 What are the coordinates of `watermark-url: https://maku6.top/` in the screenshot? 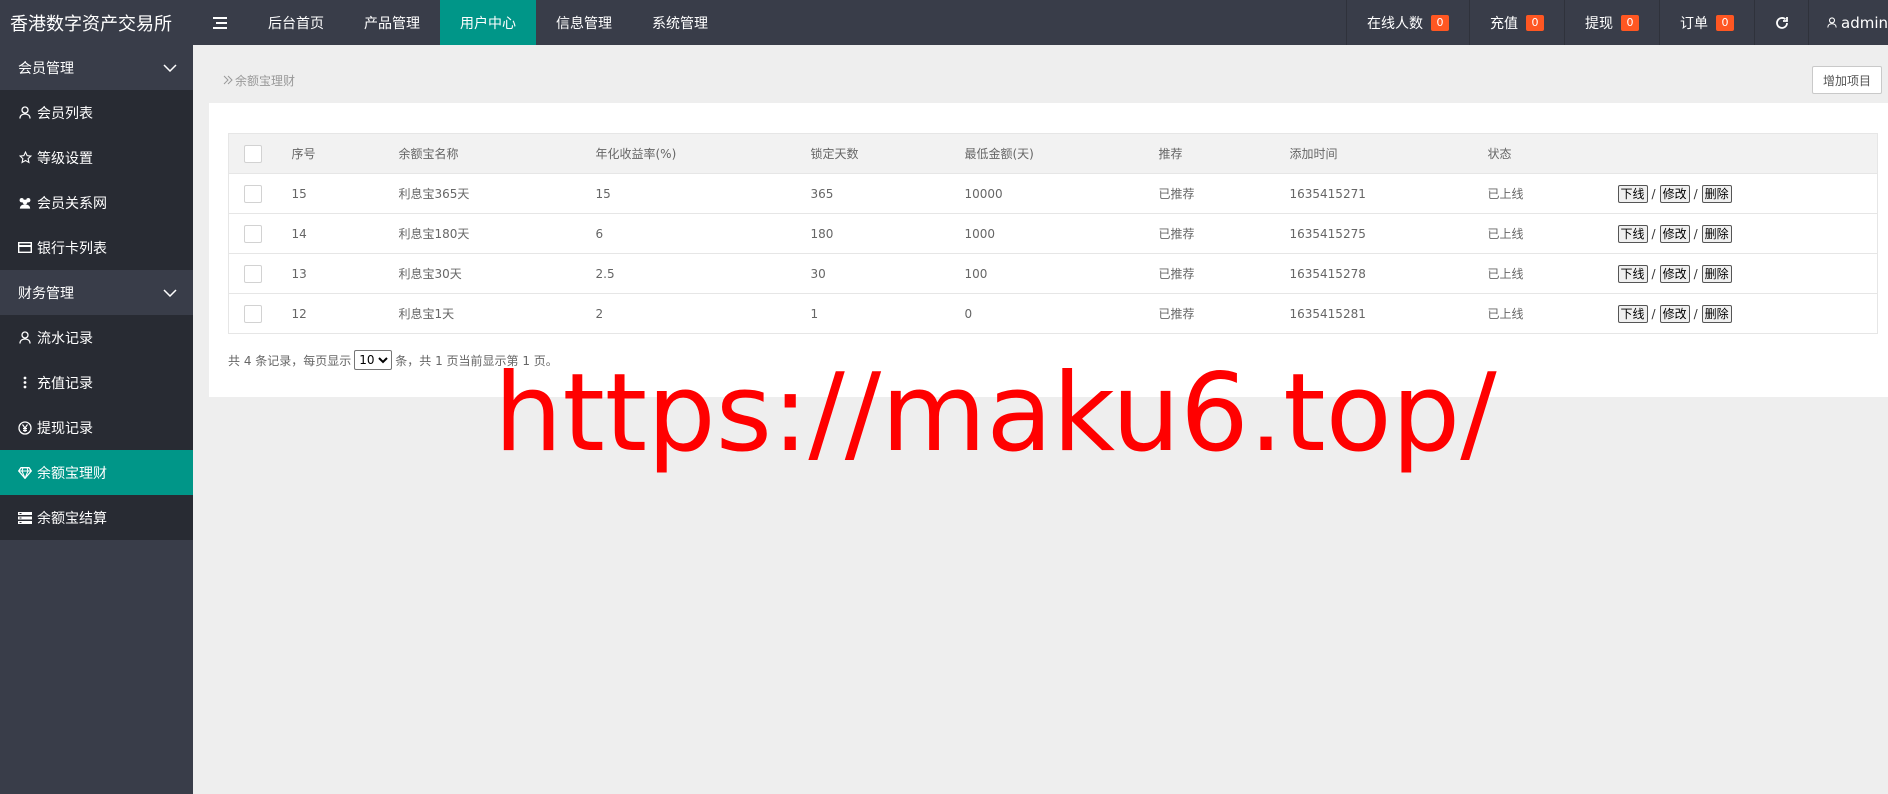 It's located at (995, 413).